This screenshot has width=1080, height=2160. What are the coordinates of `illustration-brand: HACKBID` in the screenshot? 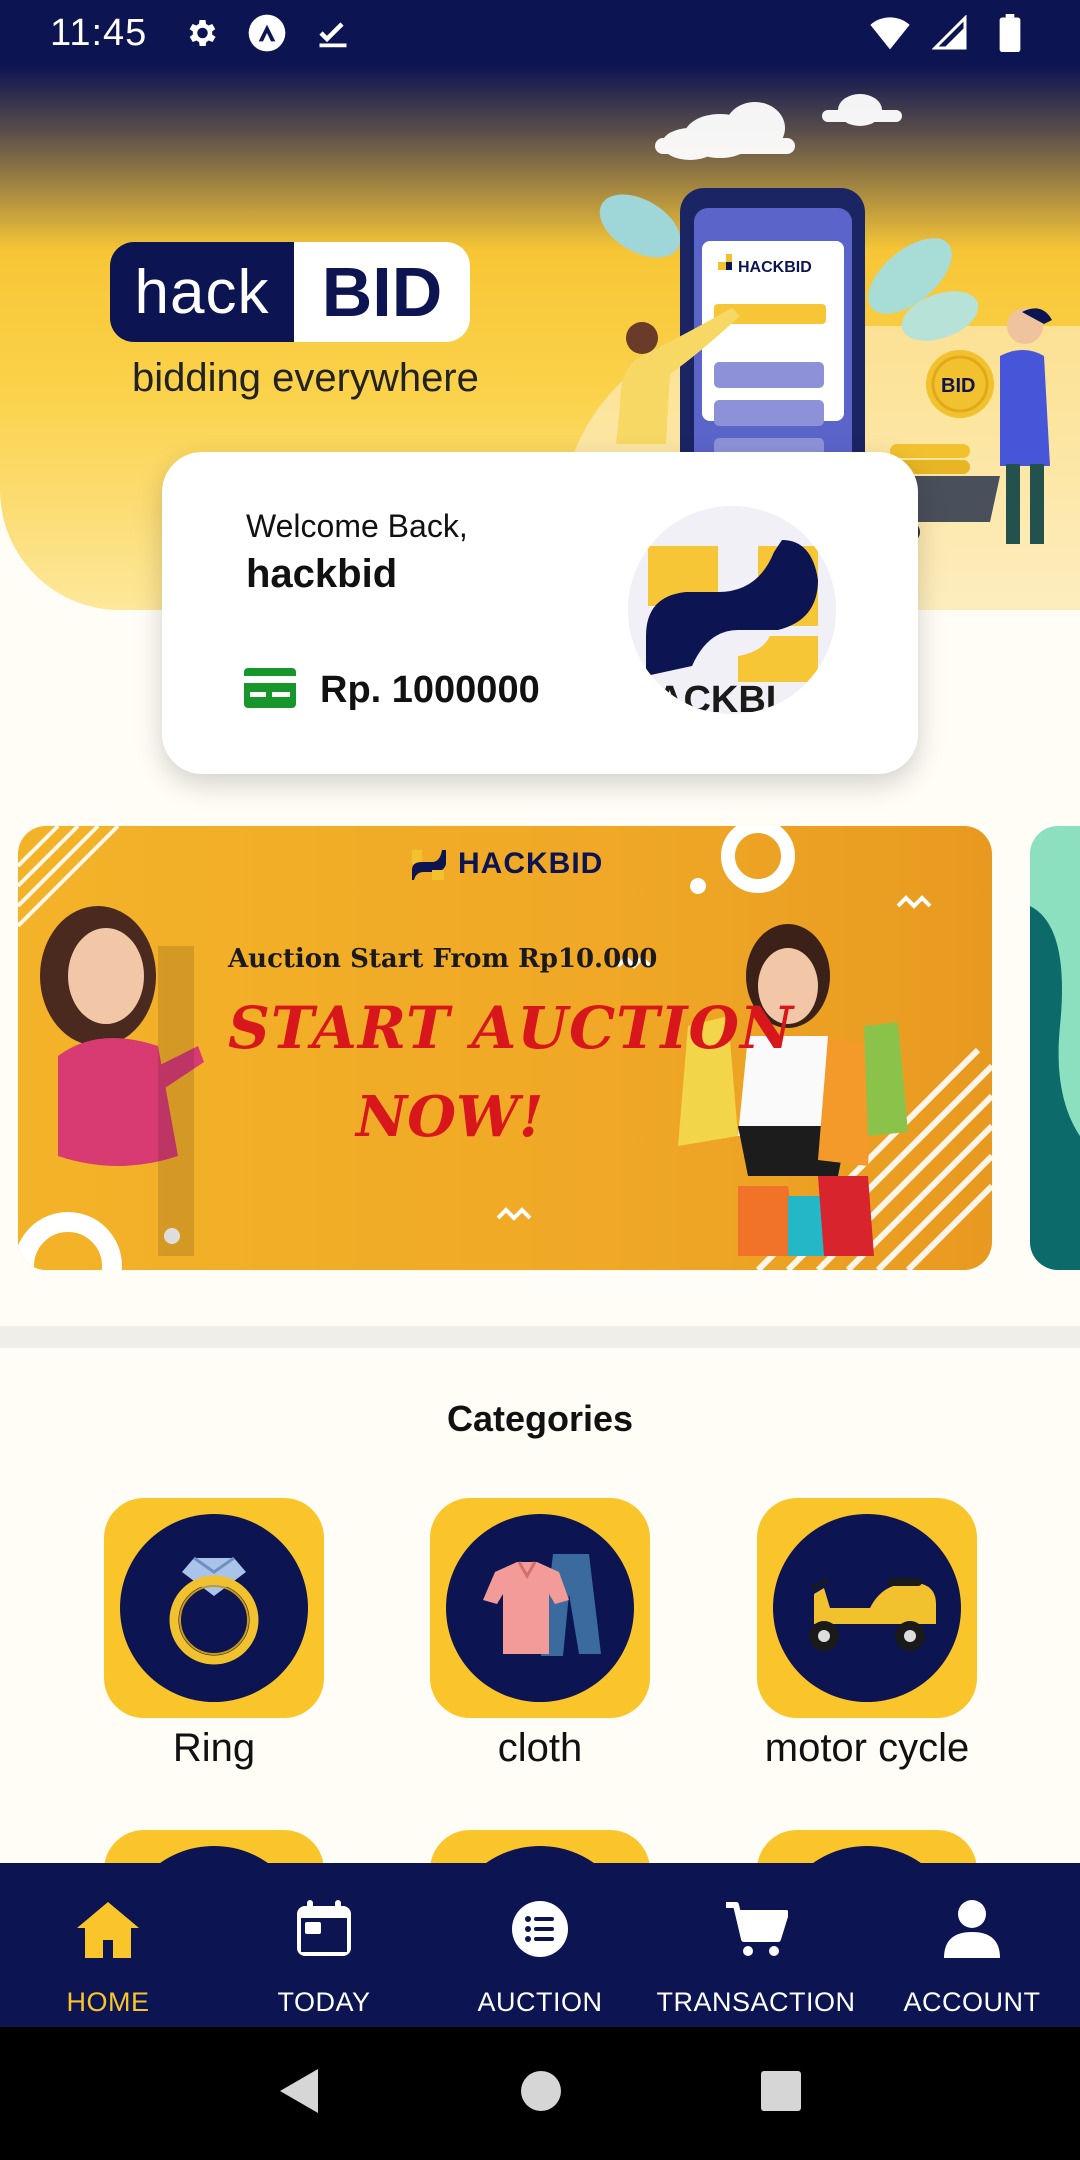 It's located at (775, 267).